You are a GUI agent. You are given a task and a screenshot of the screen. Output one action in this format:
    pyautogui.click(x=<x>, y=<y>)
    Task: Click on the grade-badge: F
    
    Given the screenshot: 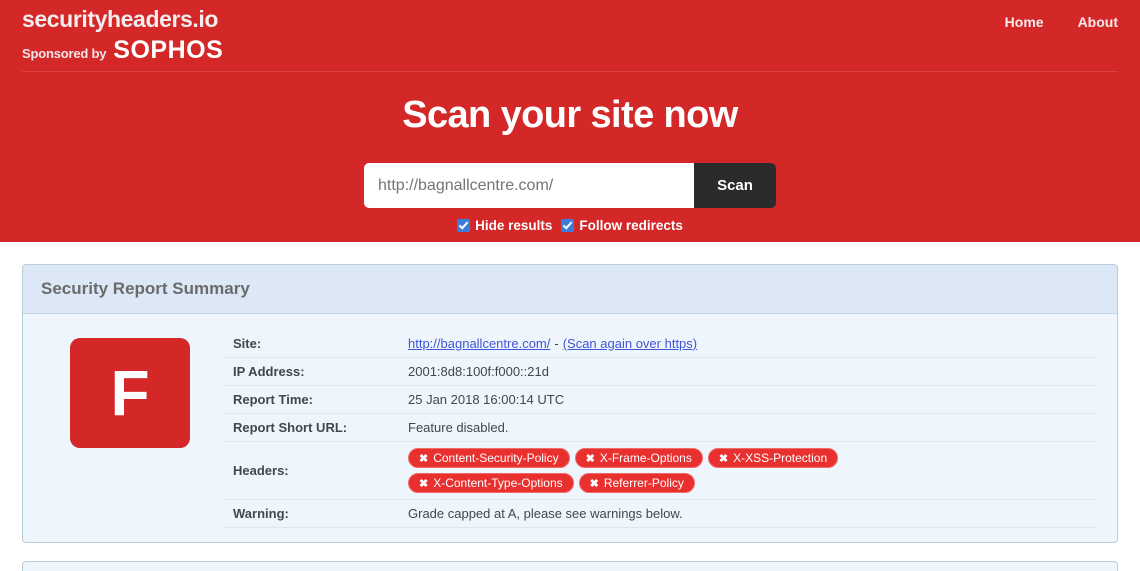 What is the action you would take?
    pyautogui.click(x=130, y=393)
    